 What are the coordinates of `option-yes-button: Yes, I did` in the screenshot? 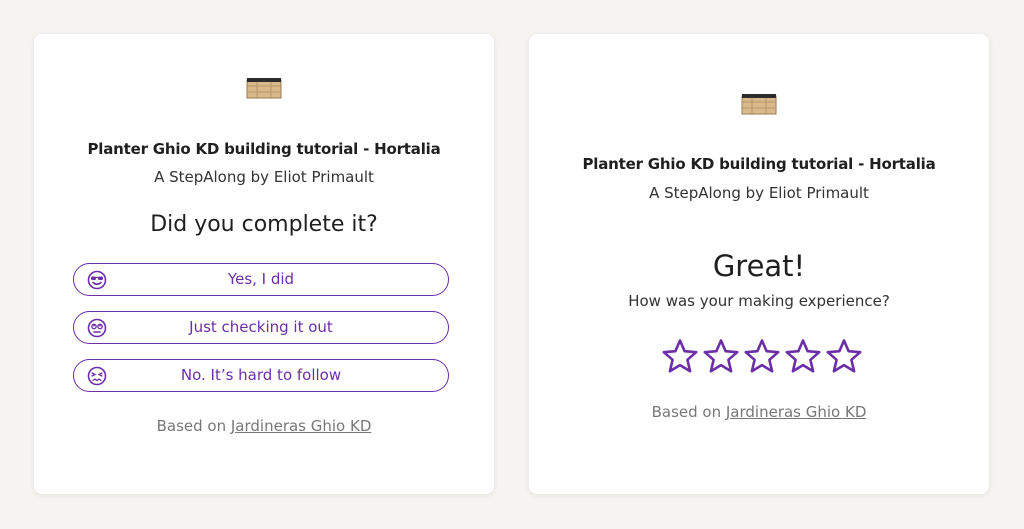 It's located at (261, 279).